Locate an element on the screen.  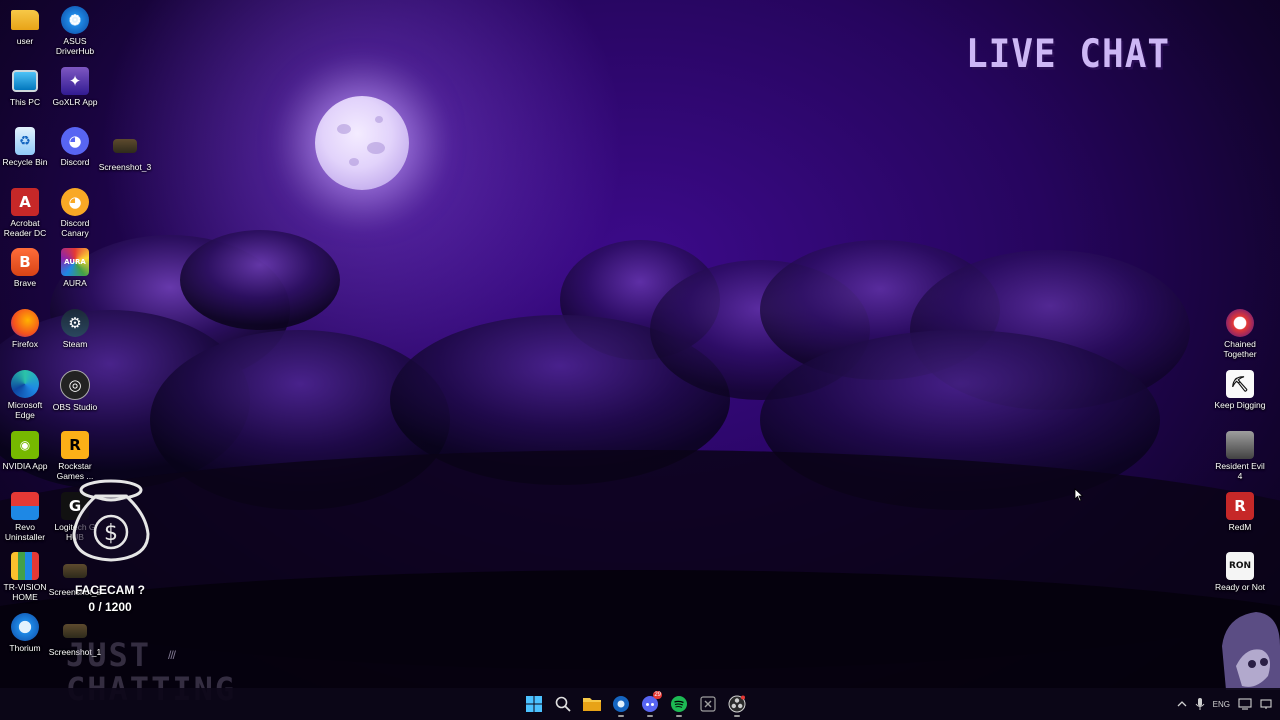
desktop-icon-discord: ◕ Discord is located at coordinates (75, 147).